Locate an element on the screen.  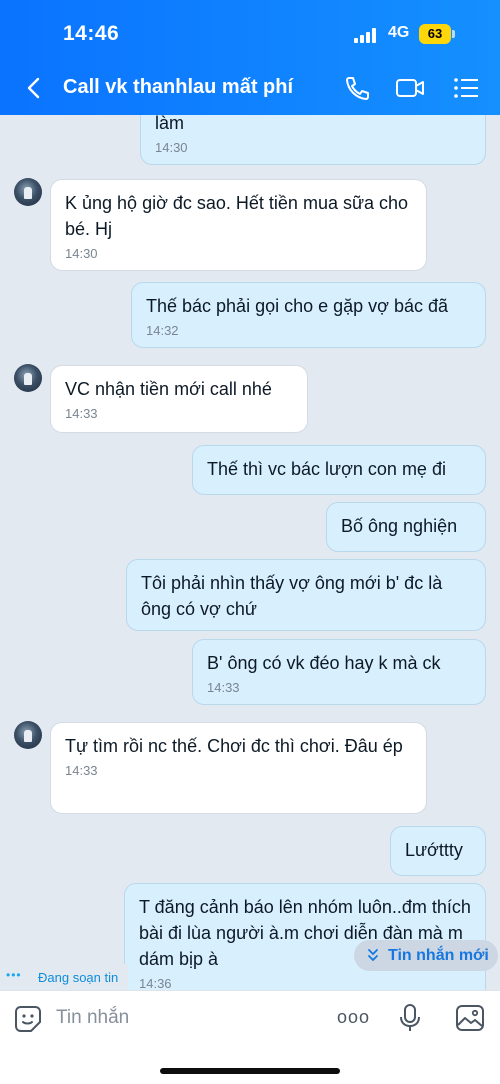
video-call-icon is located at coordinates (410, 88).